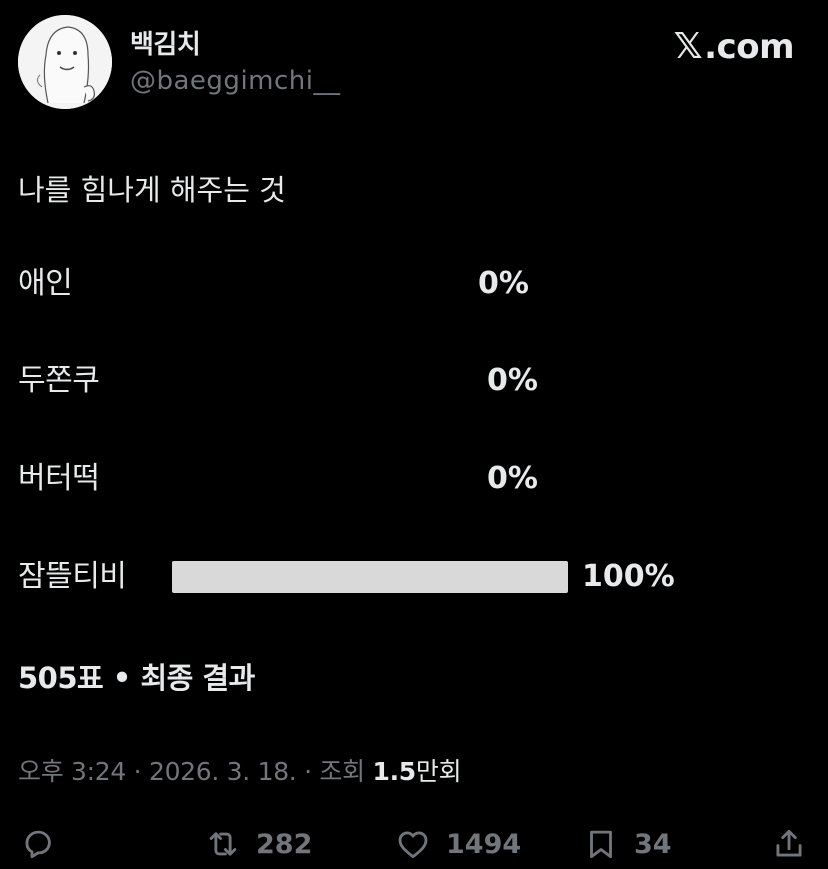 The image size is (828, 869). I want to click on poll-option: 두쫀쿠 0%, so click(368, 381).